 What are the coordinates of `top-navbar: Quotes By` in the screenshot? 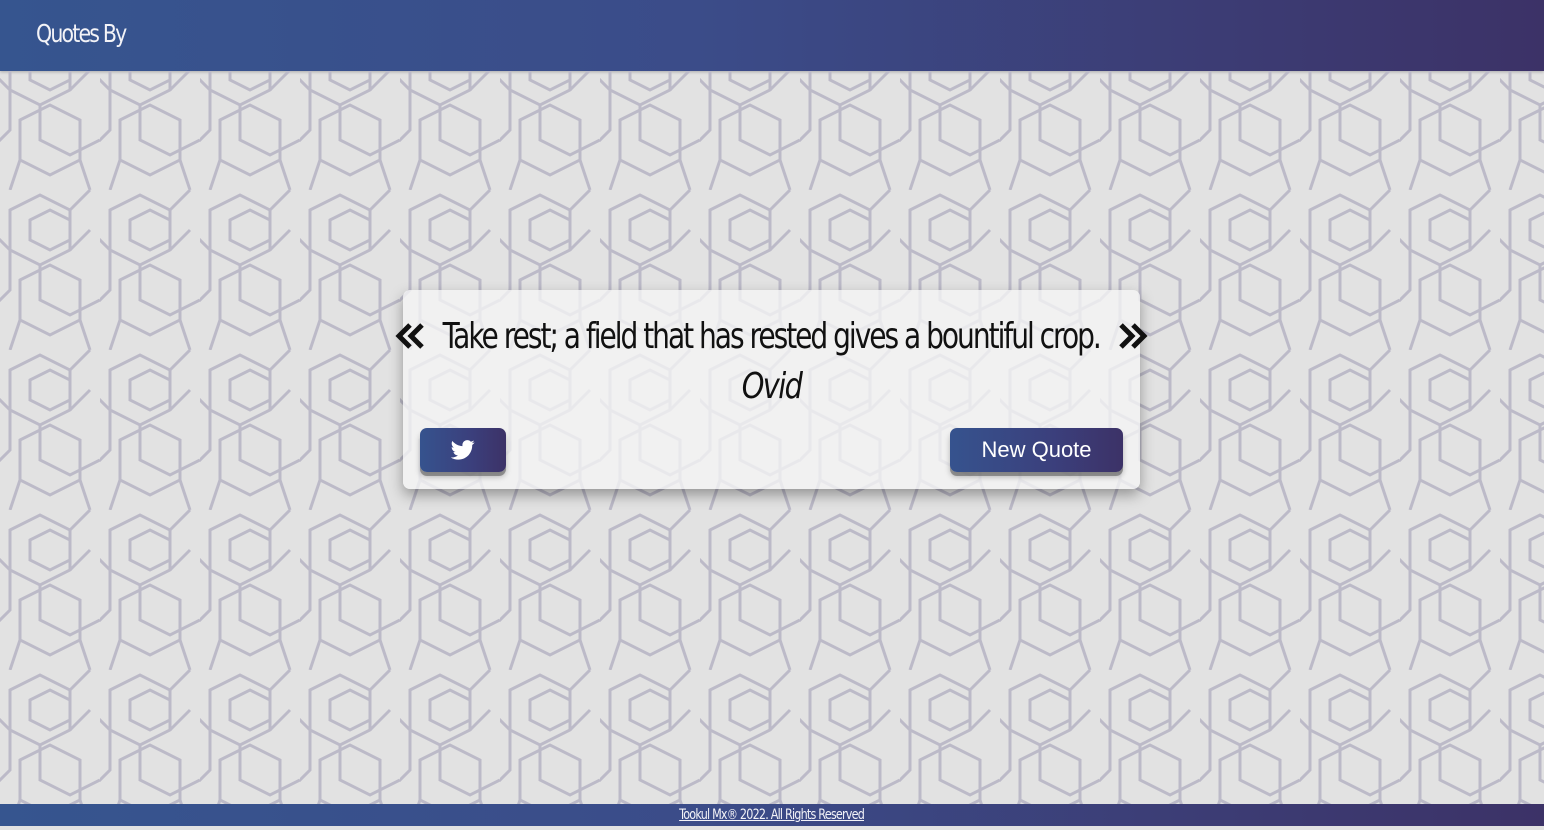 It's located at (772, 35).